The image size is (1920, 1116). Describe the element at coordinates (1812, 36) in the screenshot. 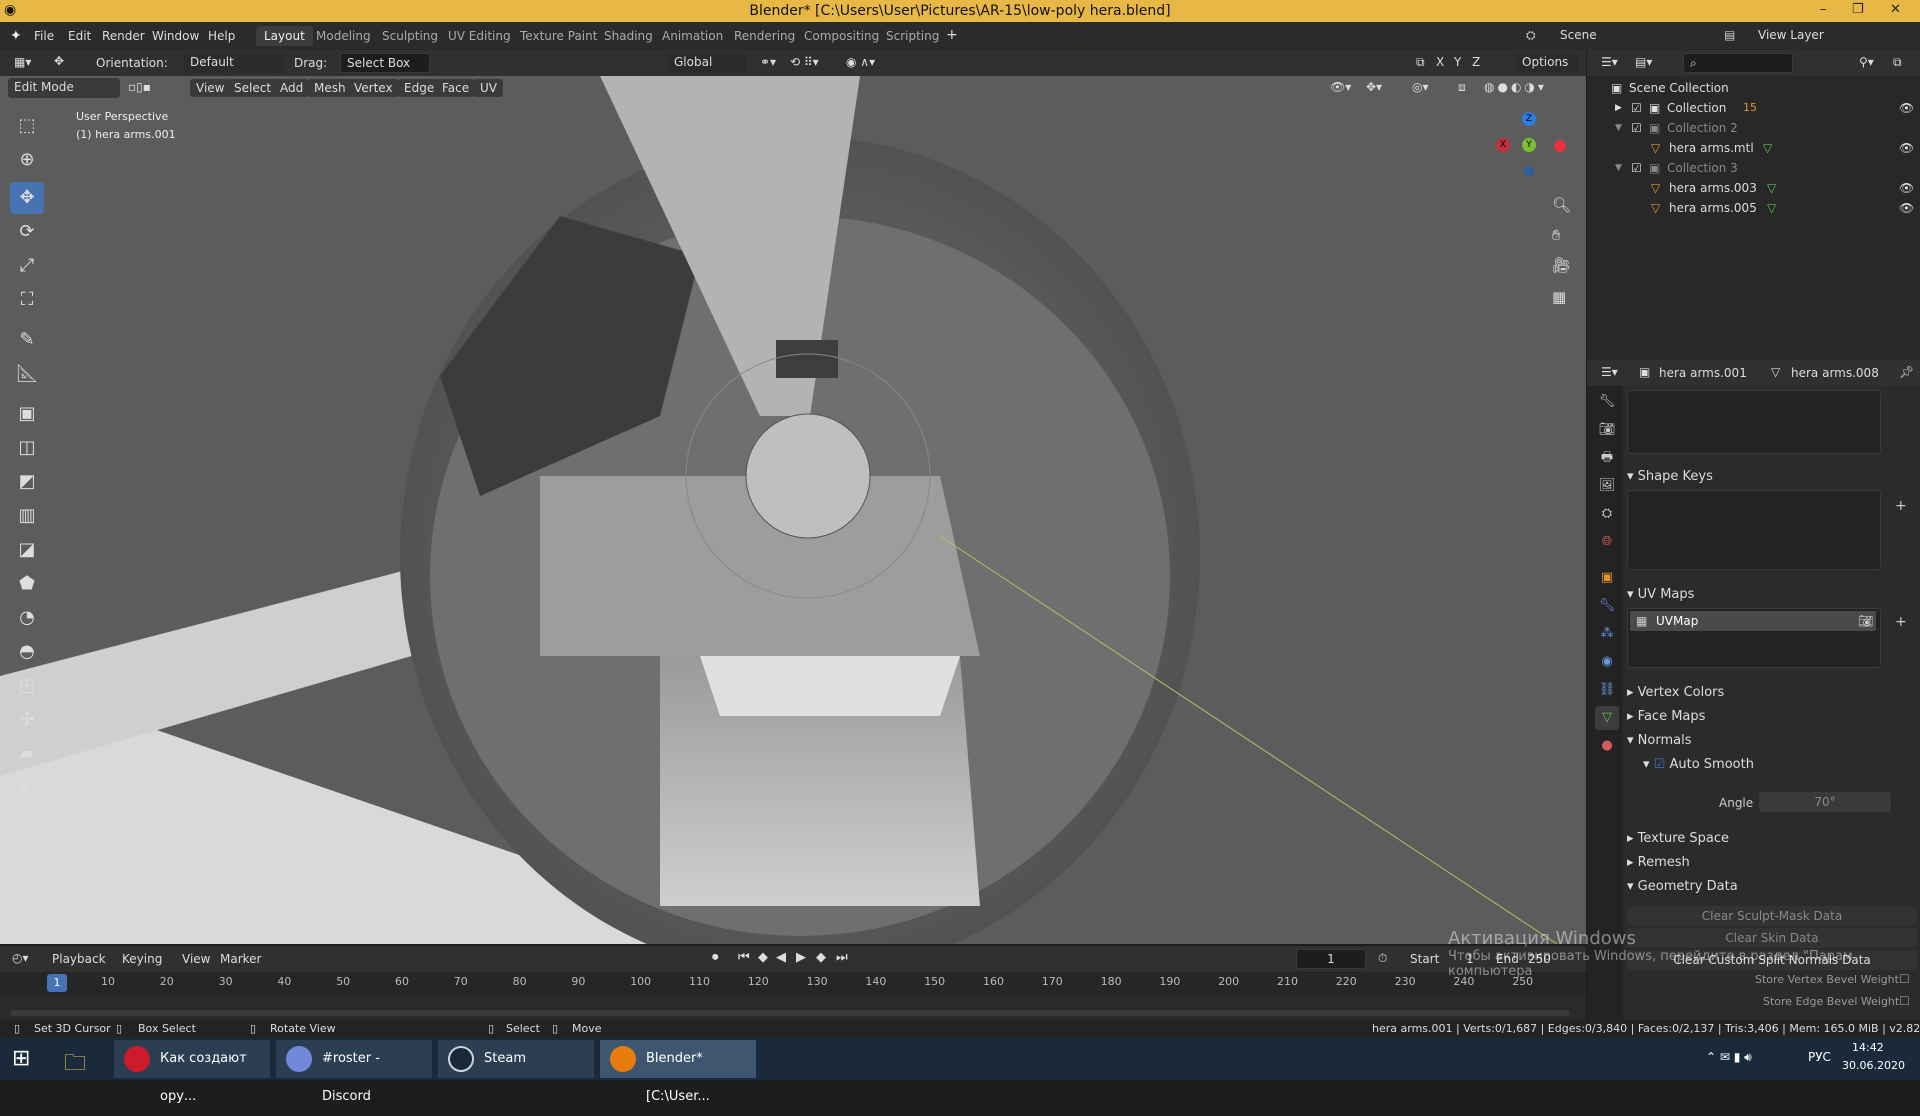

I see `view-layer-selector: View Layer` at that location.